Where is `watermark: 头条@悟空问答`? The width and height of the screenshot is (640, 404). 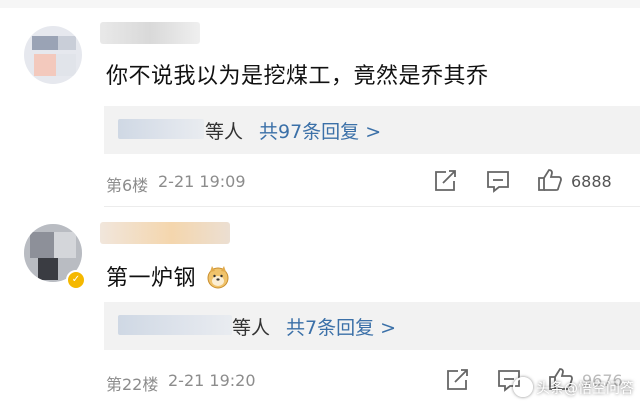 watermark: 头条@悟空问答 is located at coordinates (573, 387).